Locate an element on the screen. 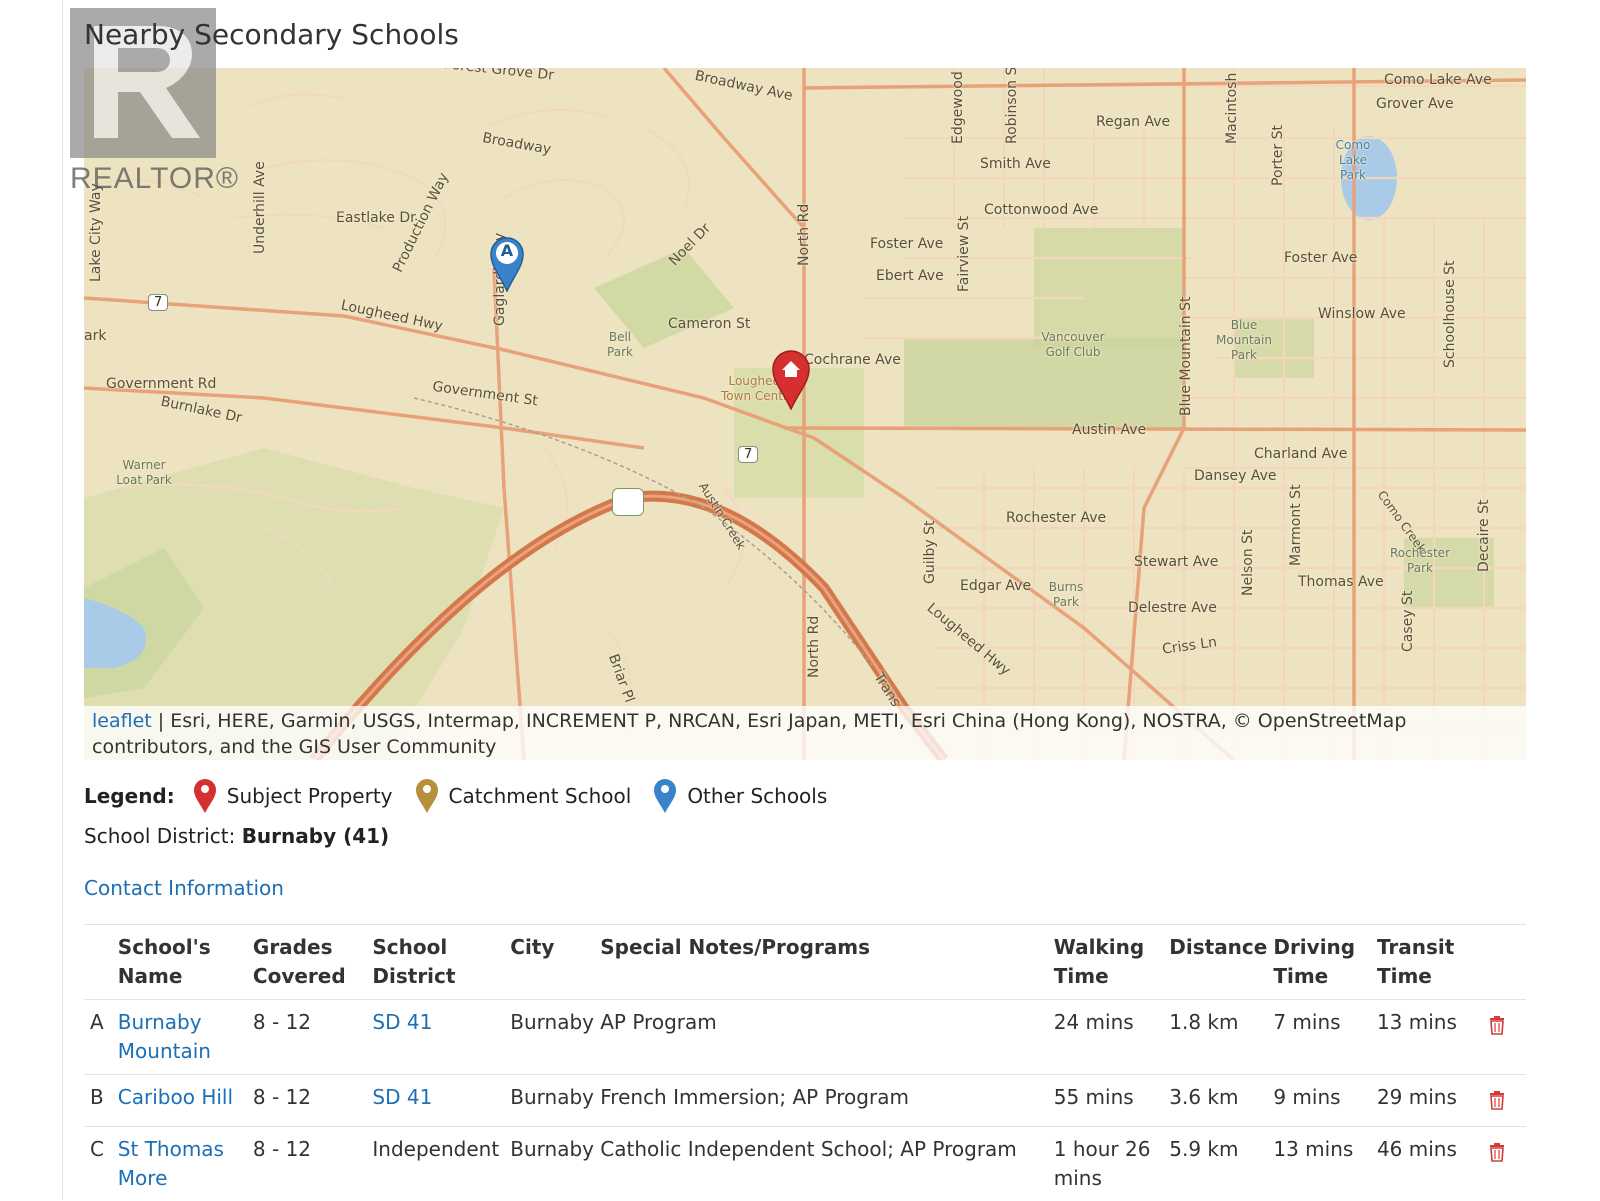  map-street-label: Edgewood St is located at coordinates (958, 106).